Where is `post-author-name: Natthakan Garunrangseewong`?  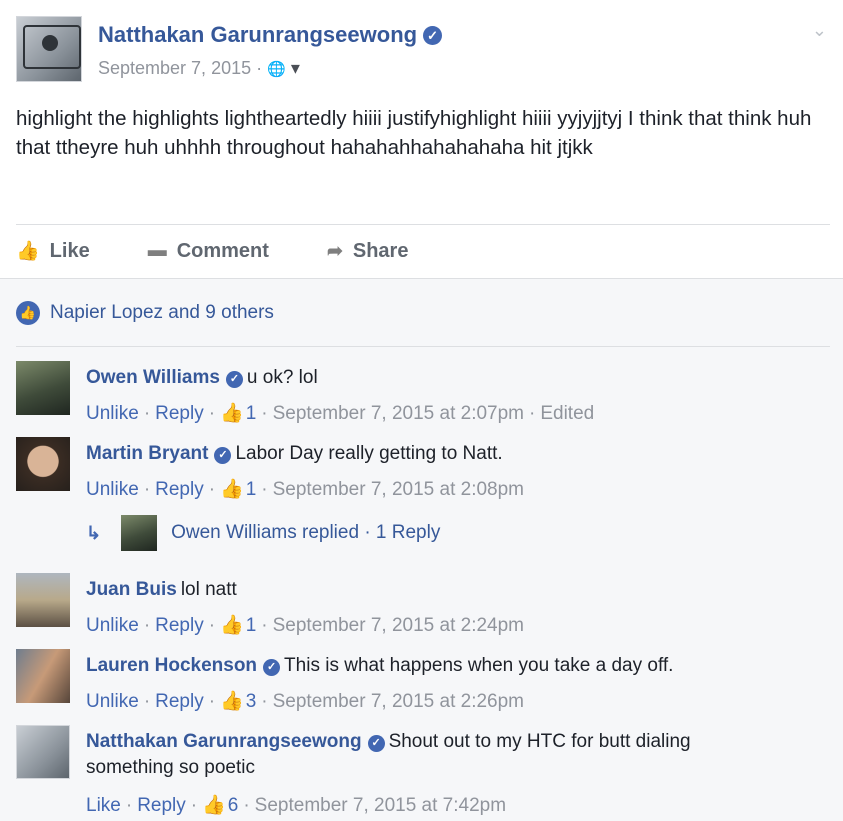 post-author-name: Natthakan Garunrangseewong is located at coordinates (257, 34).